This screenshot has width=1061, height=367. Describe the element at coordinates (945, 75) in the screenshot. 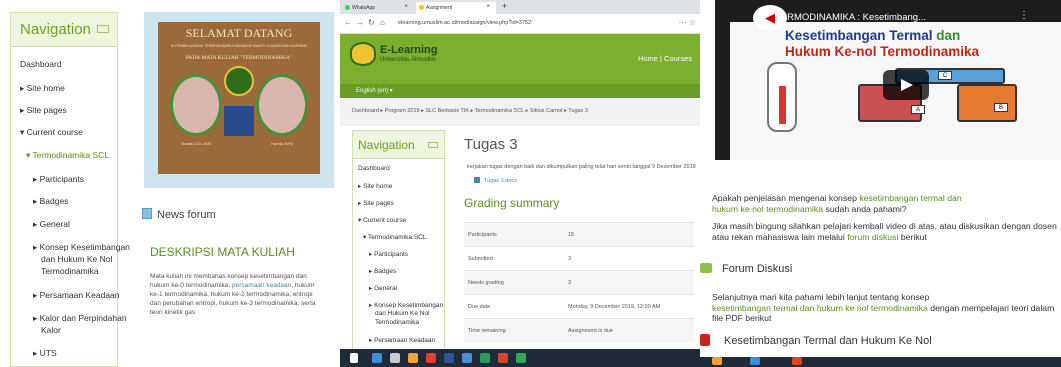

I see `label-c: C` at that location.